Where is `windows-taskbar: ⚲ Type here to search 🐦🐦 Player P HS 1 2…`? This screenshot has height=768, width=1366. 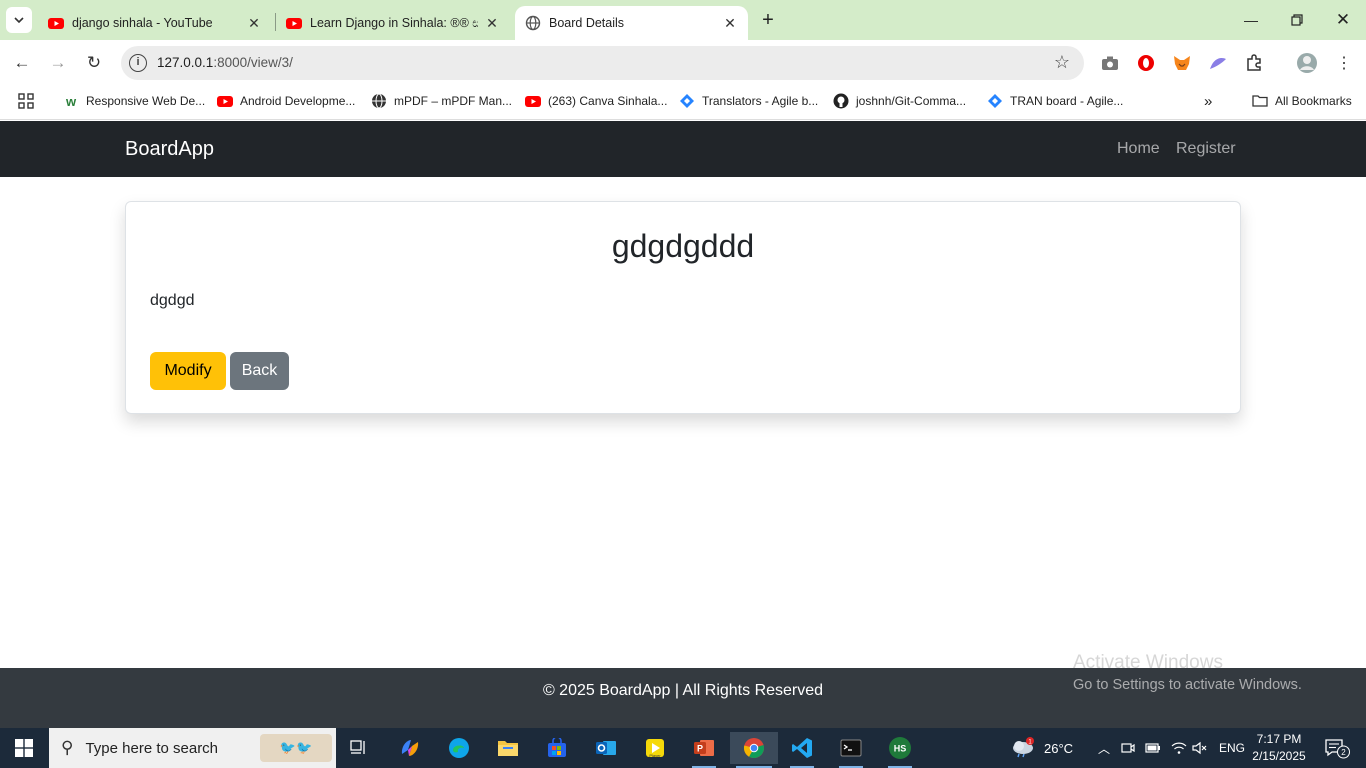 windows-taskbar: ⚲ Type here to search 🐦🐦 Player P HS 1 2… is located at coordinates (683, 748).